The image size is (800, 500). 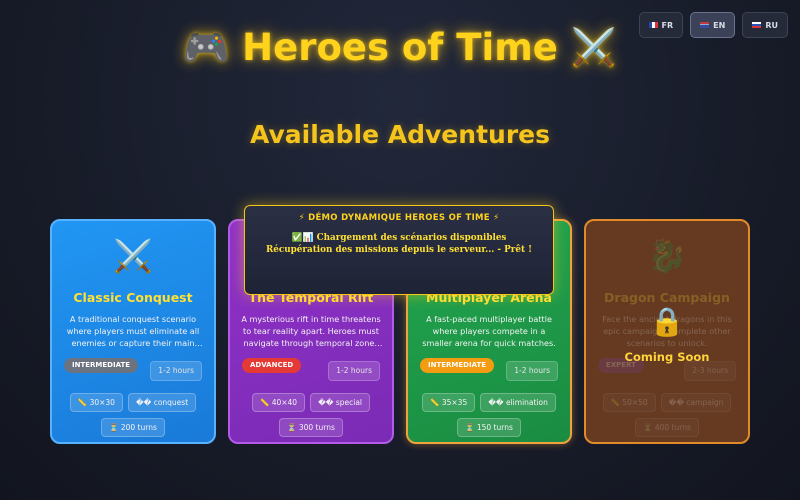 What do you see at coordinates (133, 427) in the screenshot?
I see `turns-tag: ⏳ 200 turns` at bounding box center [133, 427].